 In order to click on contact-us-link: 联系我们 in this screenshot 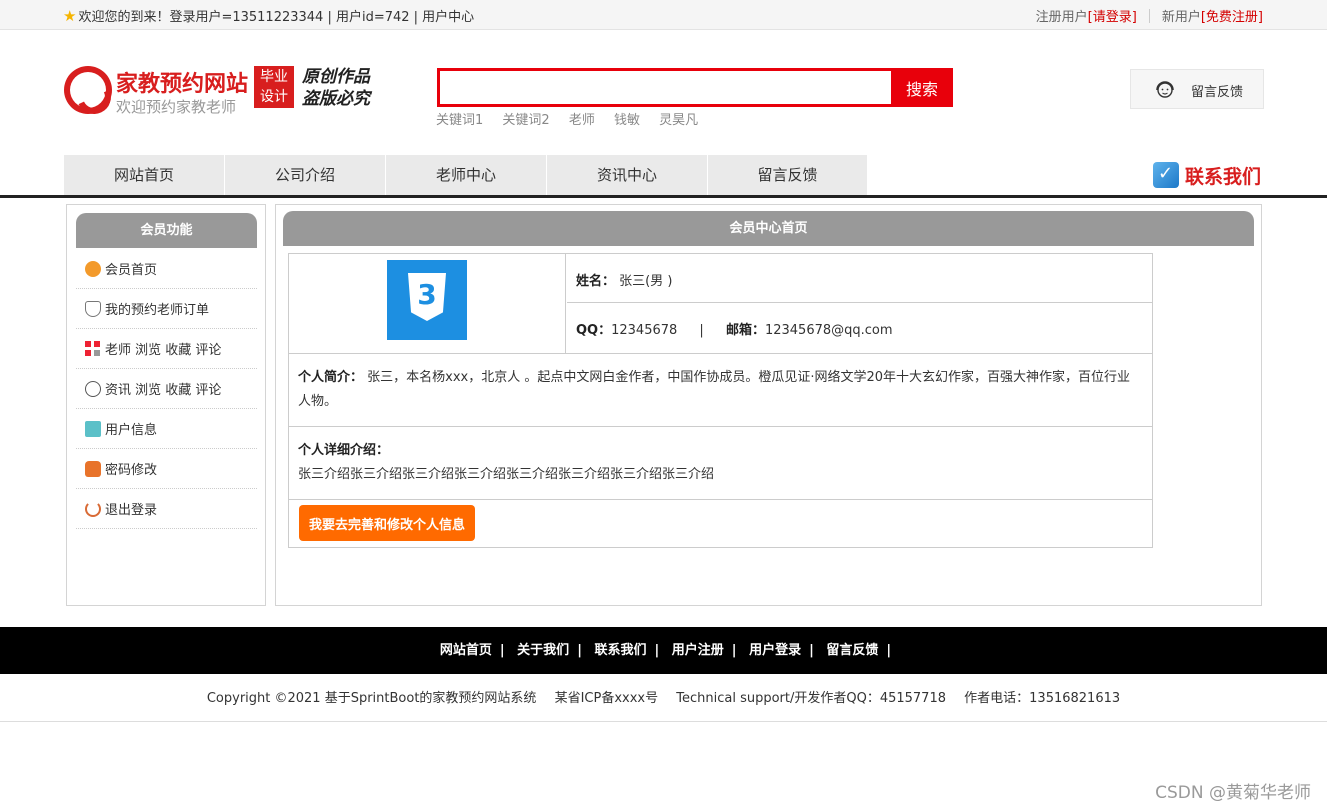, I will do `click(1207, 175)`.